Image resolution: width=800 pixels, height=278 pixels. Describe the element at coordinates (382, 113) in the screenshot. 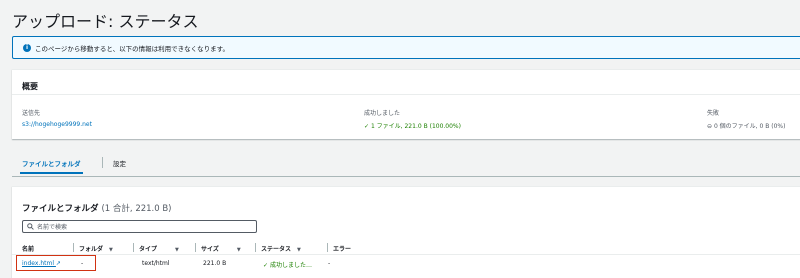

I see `succeeded-label: 成功しました` at that location.